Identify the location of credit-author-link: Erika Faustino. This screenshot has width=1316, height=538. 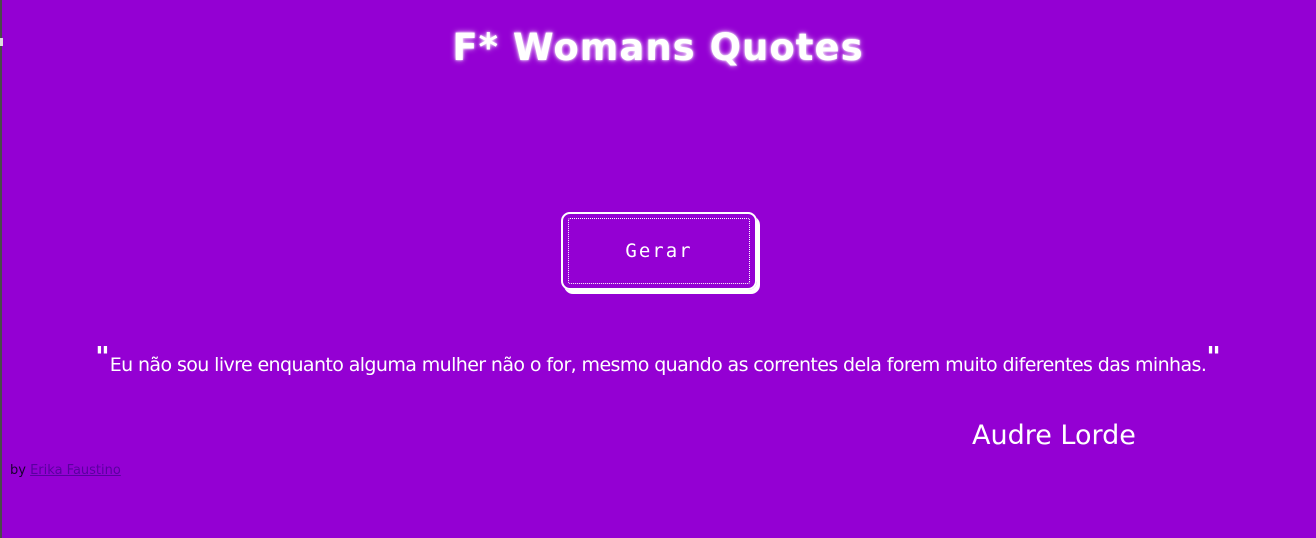
(75, 470).